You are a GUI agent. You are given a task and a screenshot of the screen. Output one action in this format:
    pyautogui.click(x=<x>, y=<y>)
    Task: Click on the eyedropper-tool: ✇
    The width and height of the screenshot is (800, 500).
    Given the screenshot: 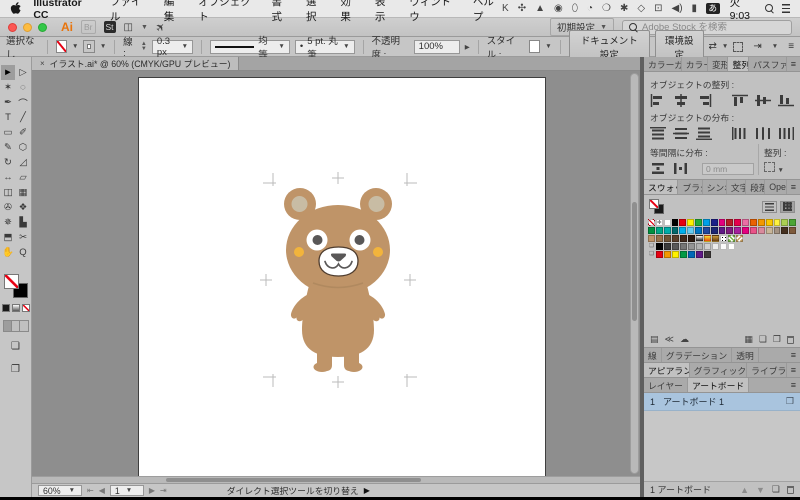 What is the action you would take?
    pyautogui.click(x=8, y=207)
    